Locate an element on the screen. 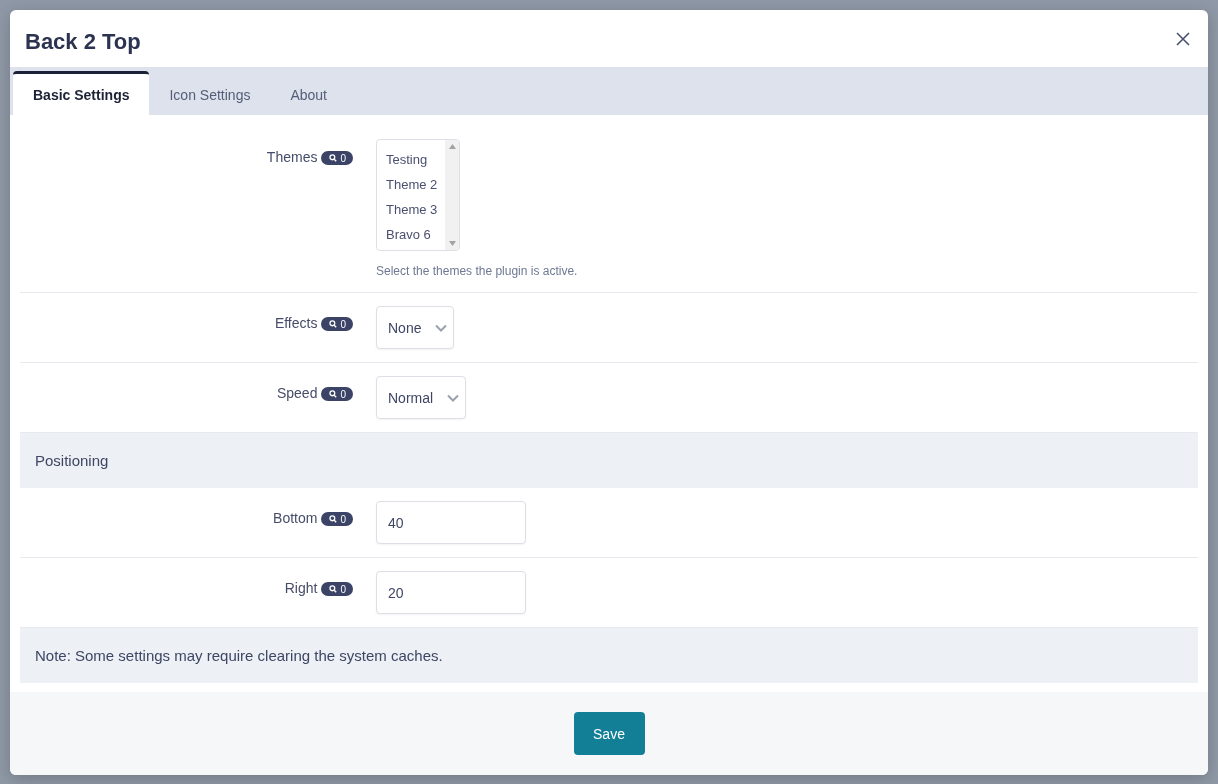 The height and width of the screenshot is (784, 1218). tab: About is located at coordinates (308, 93).